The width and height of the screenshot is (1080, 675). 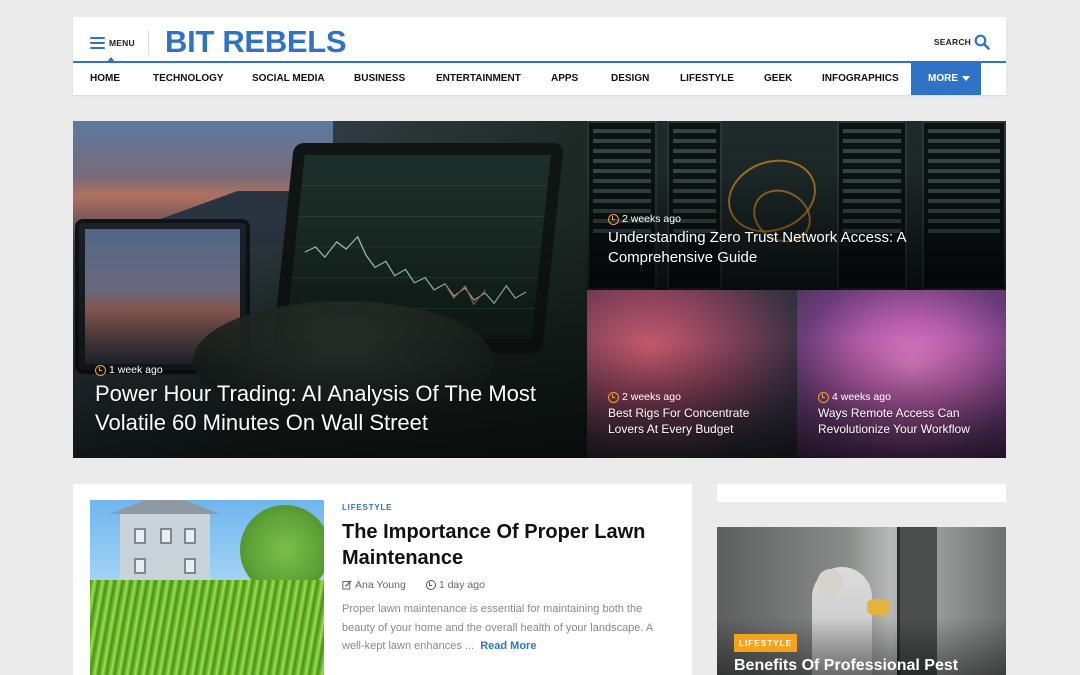 What do you see at coordinates (678, 414) in the screenshot?
I see `post-title-line-1: Best Rigs For Concentrate` at bounding box center [678, 414].